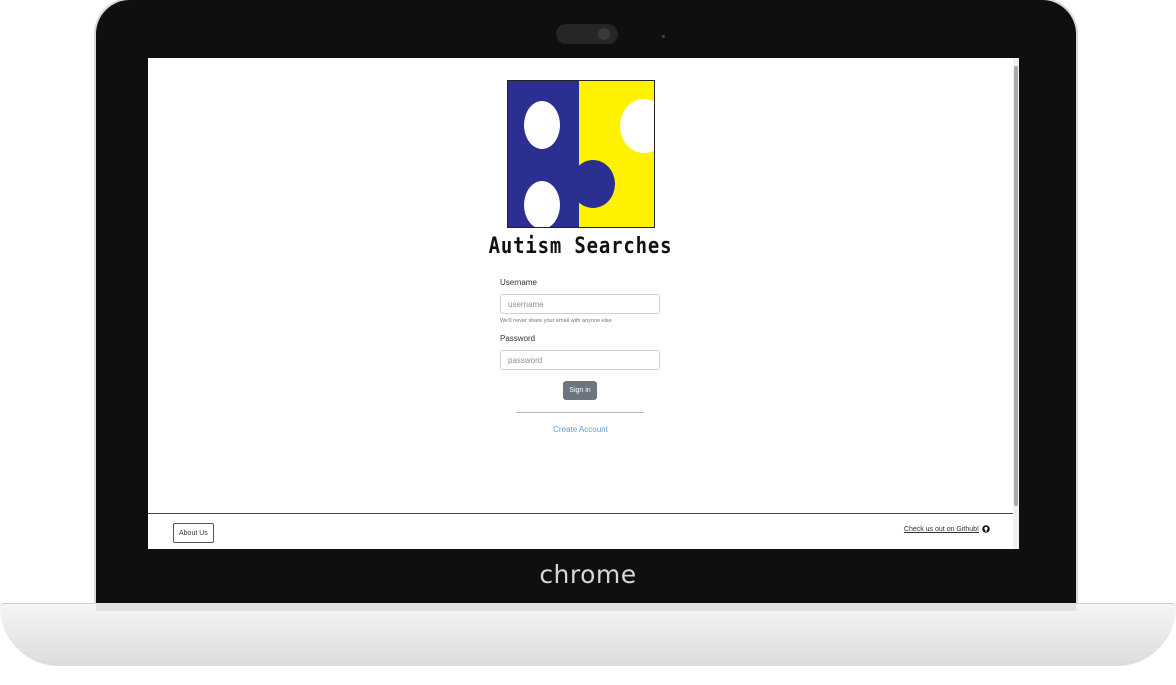 The width and height of the screenshot is (1176, 685). What do you see at coordinates (588, 634) in the screenshot?
I see `laptop-base` at bounding box center [588, 634].